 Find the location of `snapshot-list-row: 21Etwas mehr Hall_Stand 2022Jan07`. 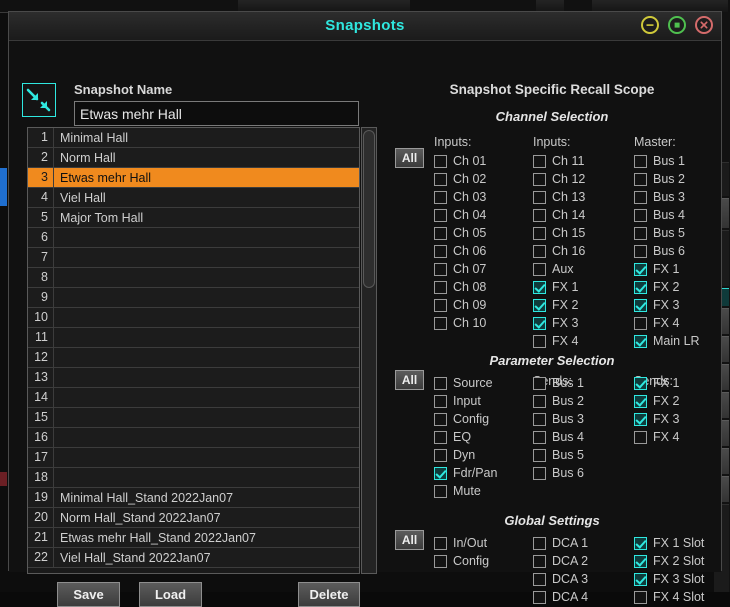

snapshot-list-row: 21Etwas mehr Hall_Stand 2022Jan07 is located at coordinates (193, 538).